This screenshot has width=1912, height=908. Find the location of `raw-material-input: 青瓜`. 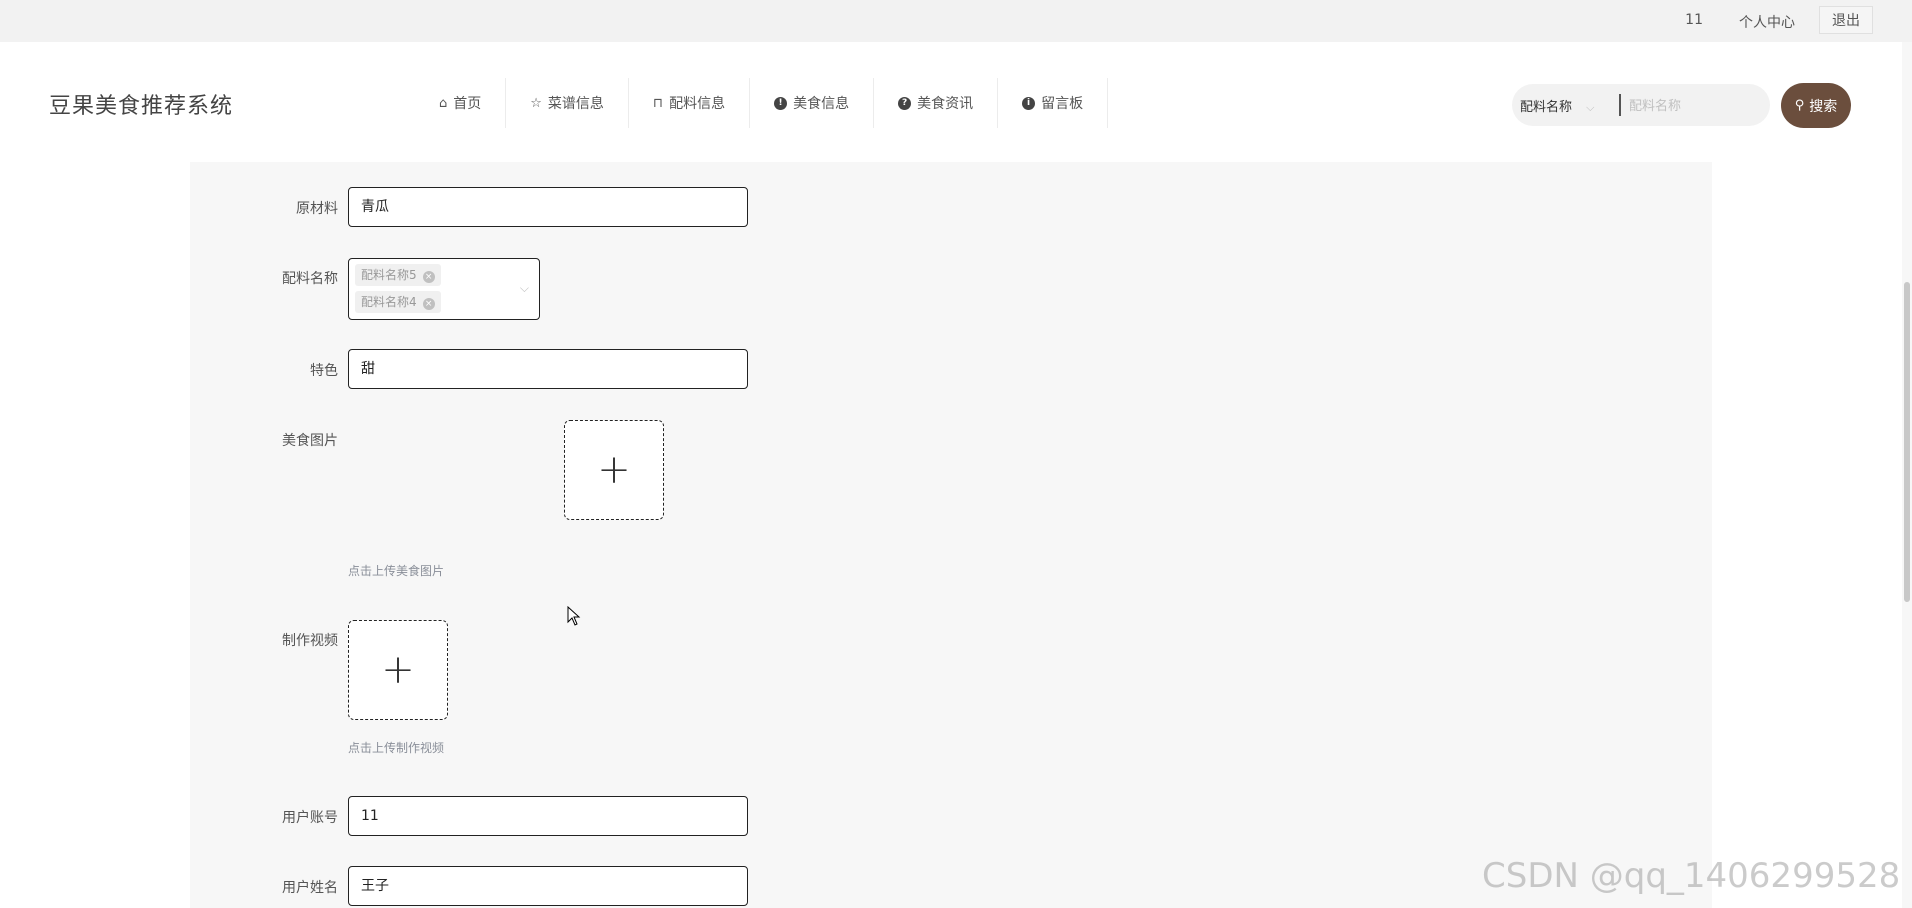

raw-material-input: 青瓜 is located at coordinates (548, 207).